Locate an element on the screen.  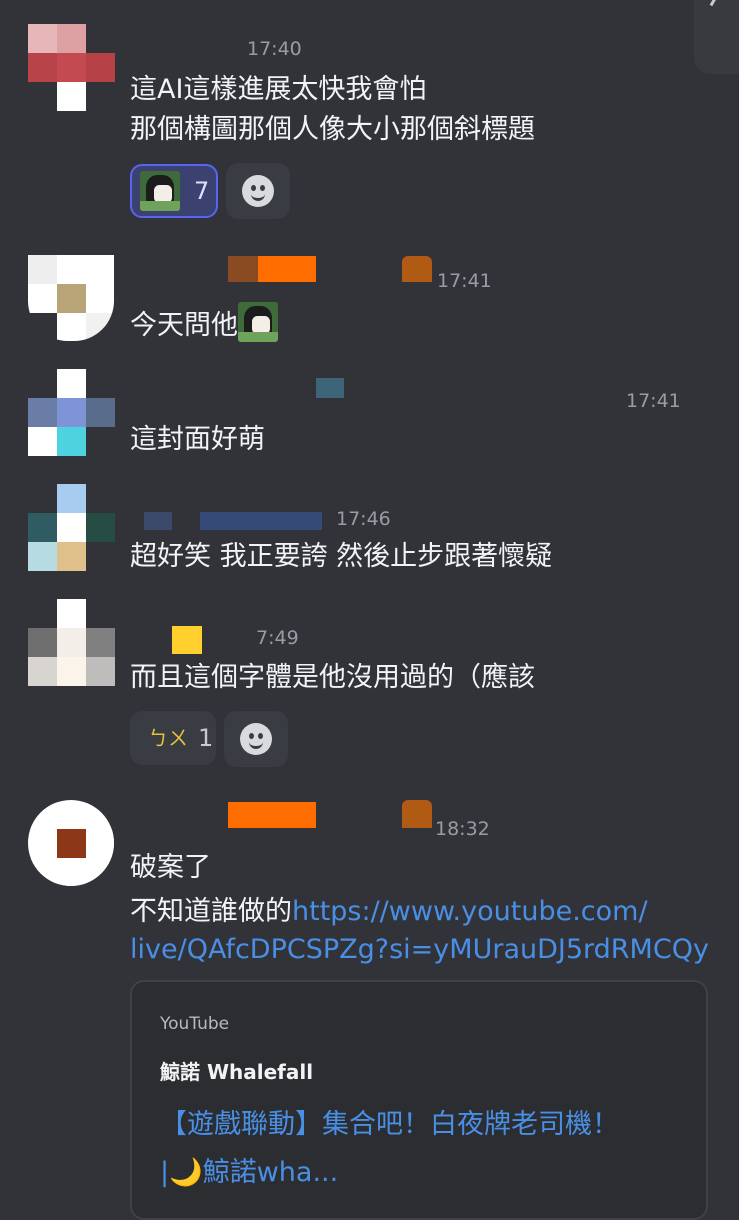
embed-provider: YouTube is located at coordinates (195, 1024).